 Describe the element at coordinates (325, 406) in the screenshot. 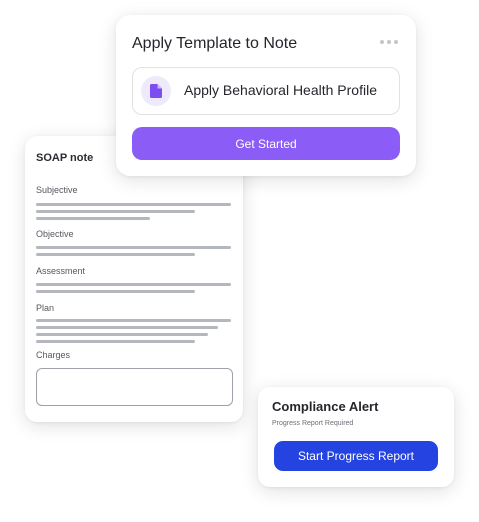

I see `compliance-alert-title: Compliance Alert` at that location.